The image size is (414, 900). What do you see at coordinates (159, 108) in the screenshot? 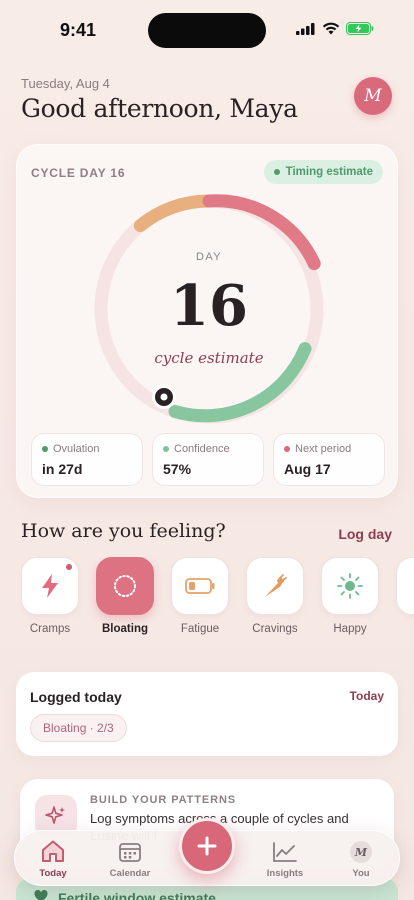
I see `greeting-title: Good afternoon, Maya` at bounding box center [159, 108].